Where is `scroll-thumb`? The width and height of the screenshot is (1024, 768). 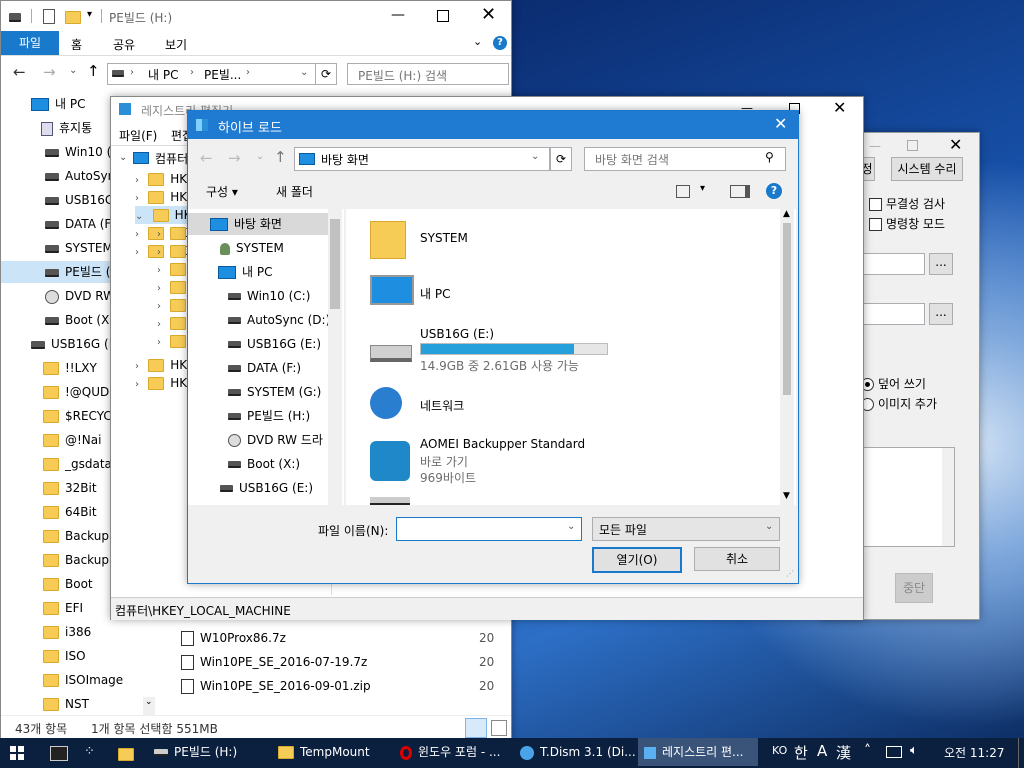
scroll-thumb is located at coordinates (787, 309).